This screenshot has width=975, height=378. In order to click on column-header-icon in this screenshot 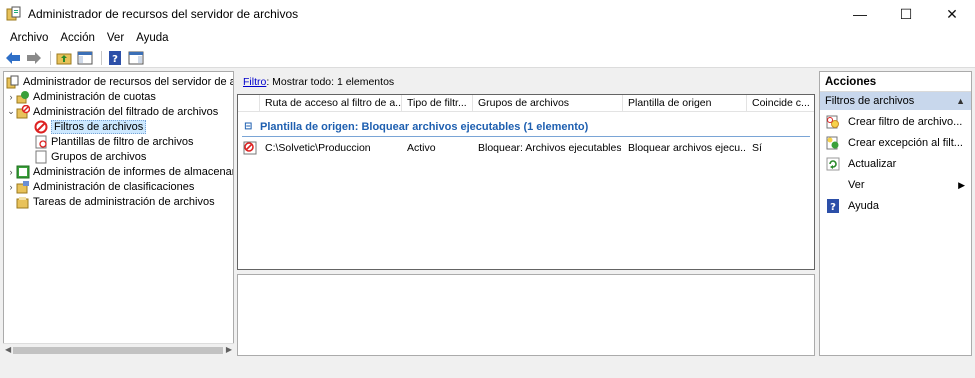, I will do `click(249, 103)`.